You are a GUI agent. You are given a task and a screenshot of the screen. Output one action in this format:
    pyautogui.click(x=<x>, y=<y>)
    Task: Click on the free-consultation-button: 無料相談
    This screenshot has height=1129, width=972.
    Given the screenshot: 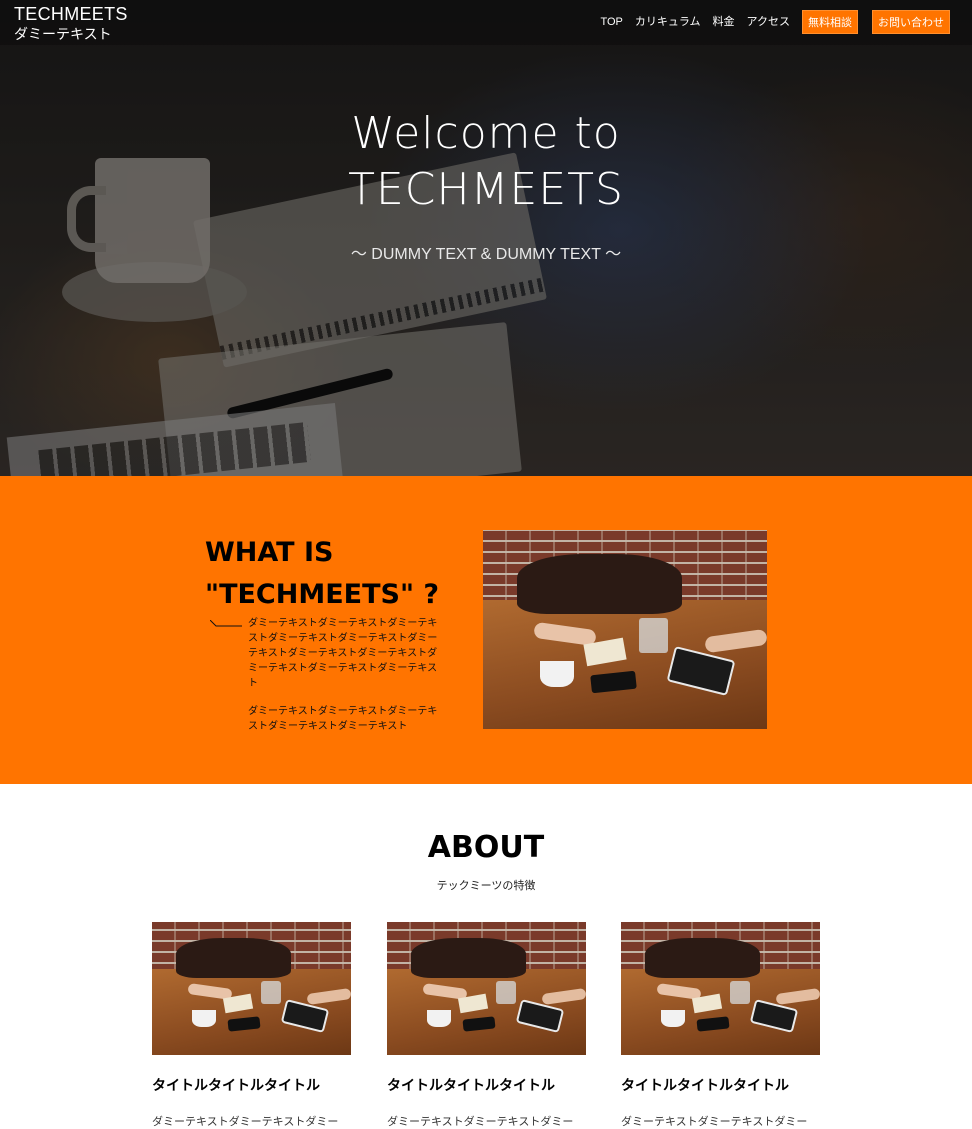 What is the action you would take?
    pyautogui.click(x=830, y=22)
    